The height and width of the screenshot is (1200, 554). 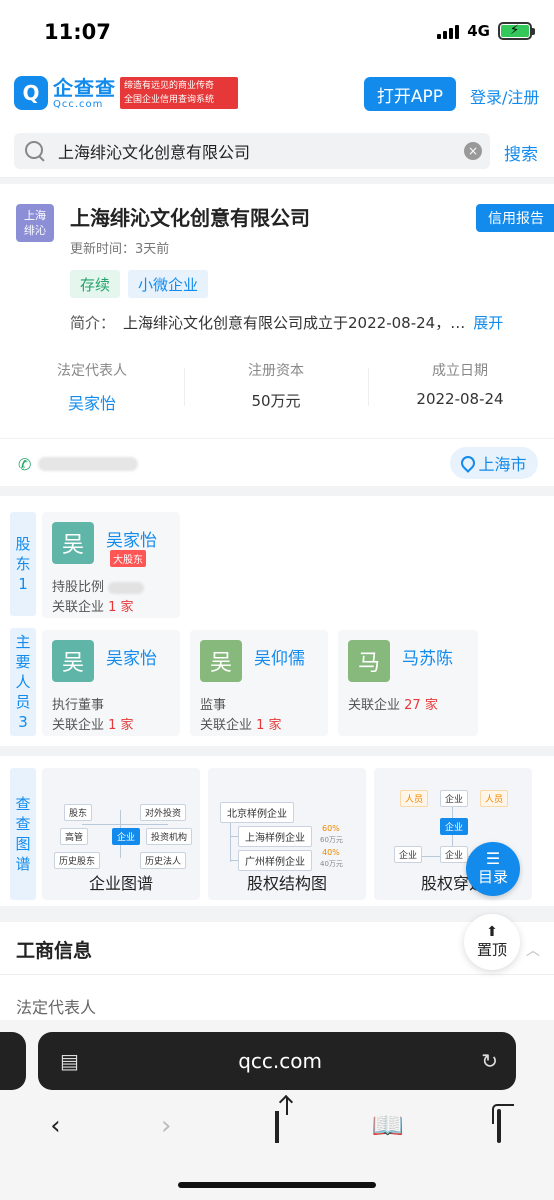 I want to click on company-stats: 法定代表人 吴家怡 注册资本 50万元 成立日期 2022-08-24, so click(x=277, y=387).